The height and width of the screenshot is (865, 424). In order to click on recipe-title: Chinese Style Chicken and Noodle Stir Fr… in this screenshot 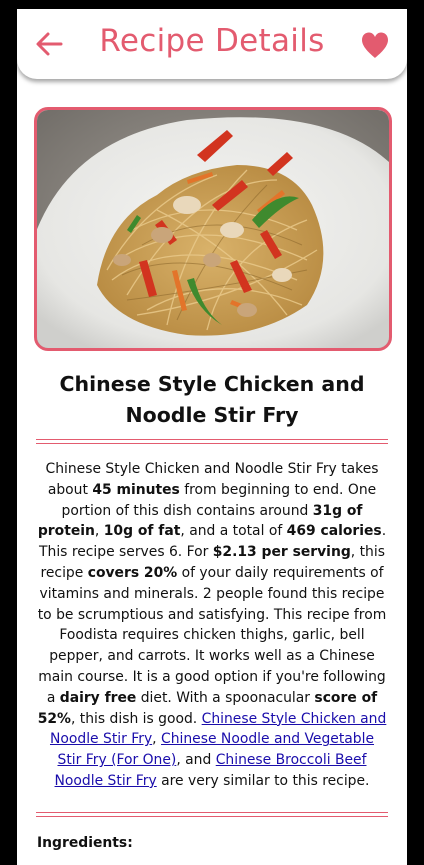, I will do `click(212, 399)`.